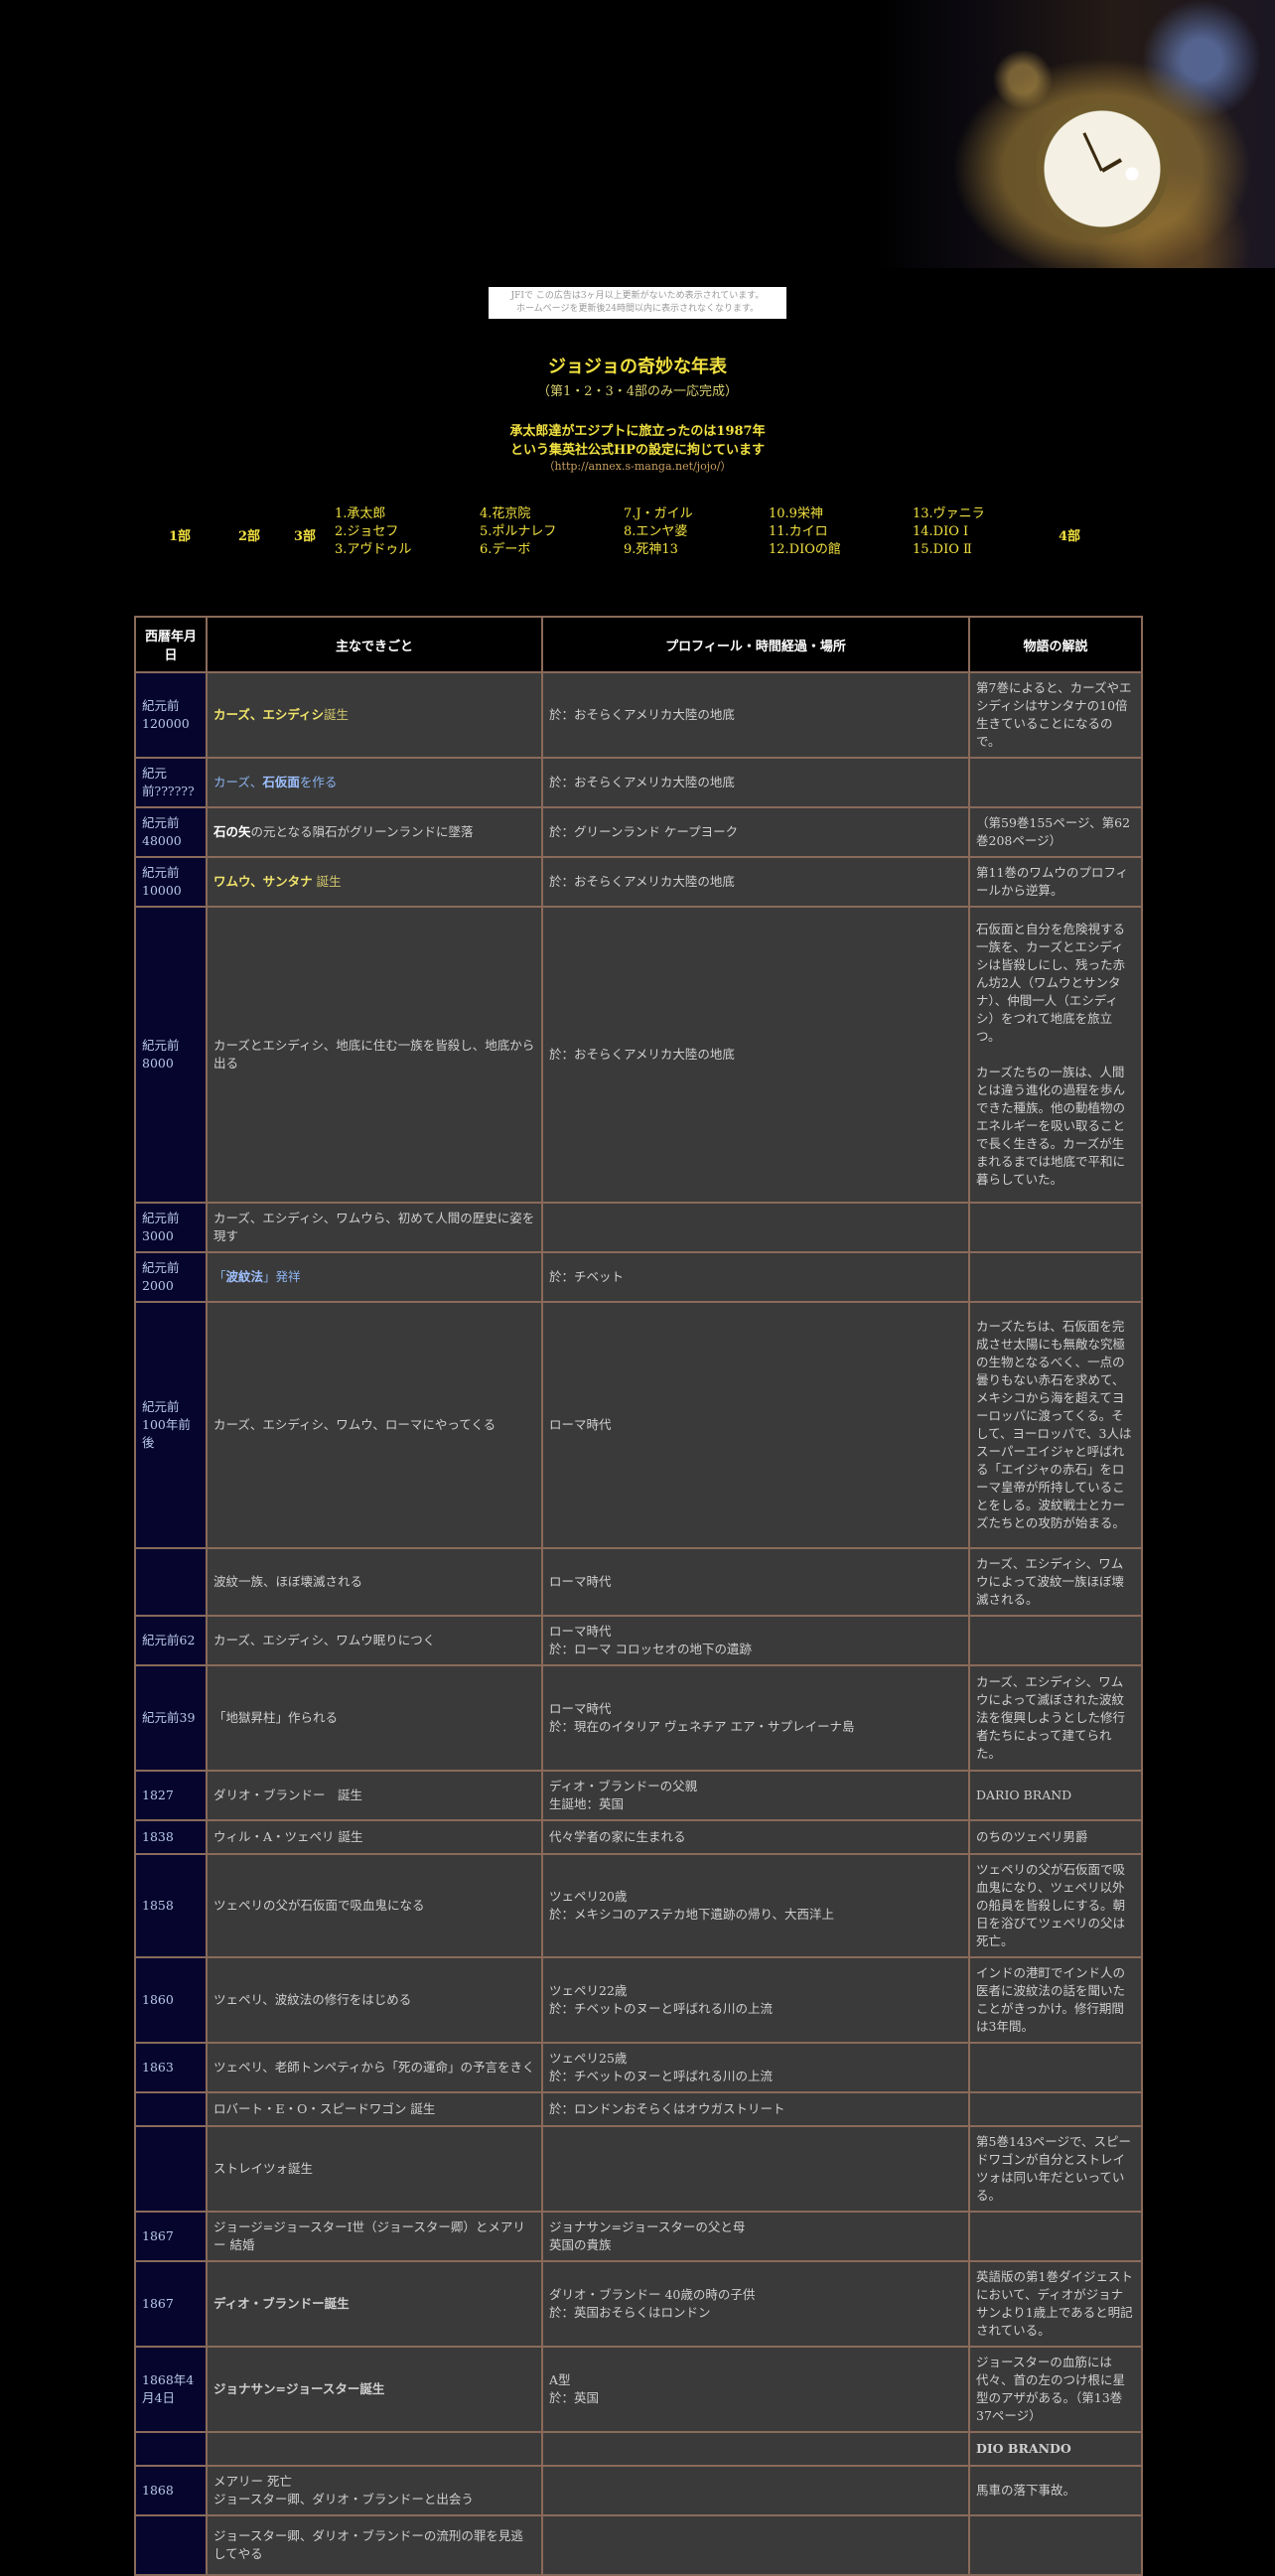 The image size is (1275, 2576). What do you see at coordinates (949, 532) in the screenshot?
I see `nav-chapter-link: 14.DIO Ⅰ` at bounding box center [949, 532].